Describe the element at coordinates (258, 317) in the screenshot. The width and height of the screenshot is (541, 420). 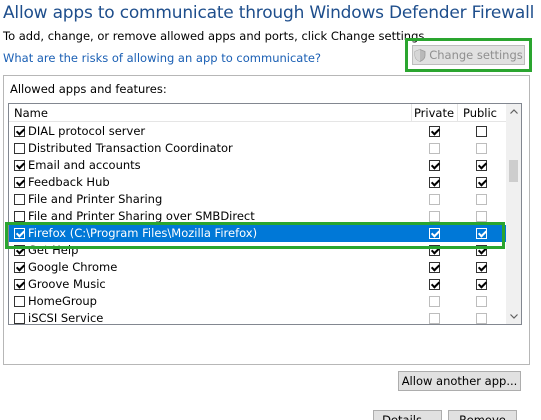
I see `list-item: iSCSI Service` at that location.